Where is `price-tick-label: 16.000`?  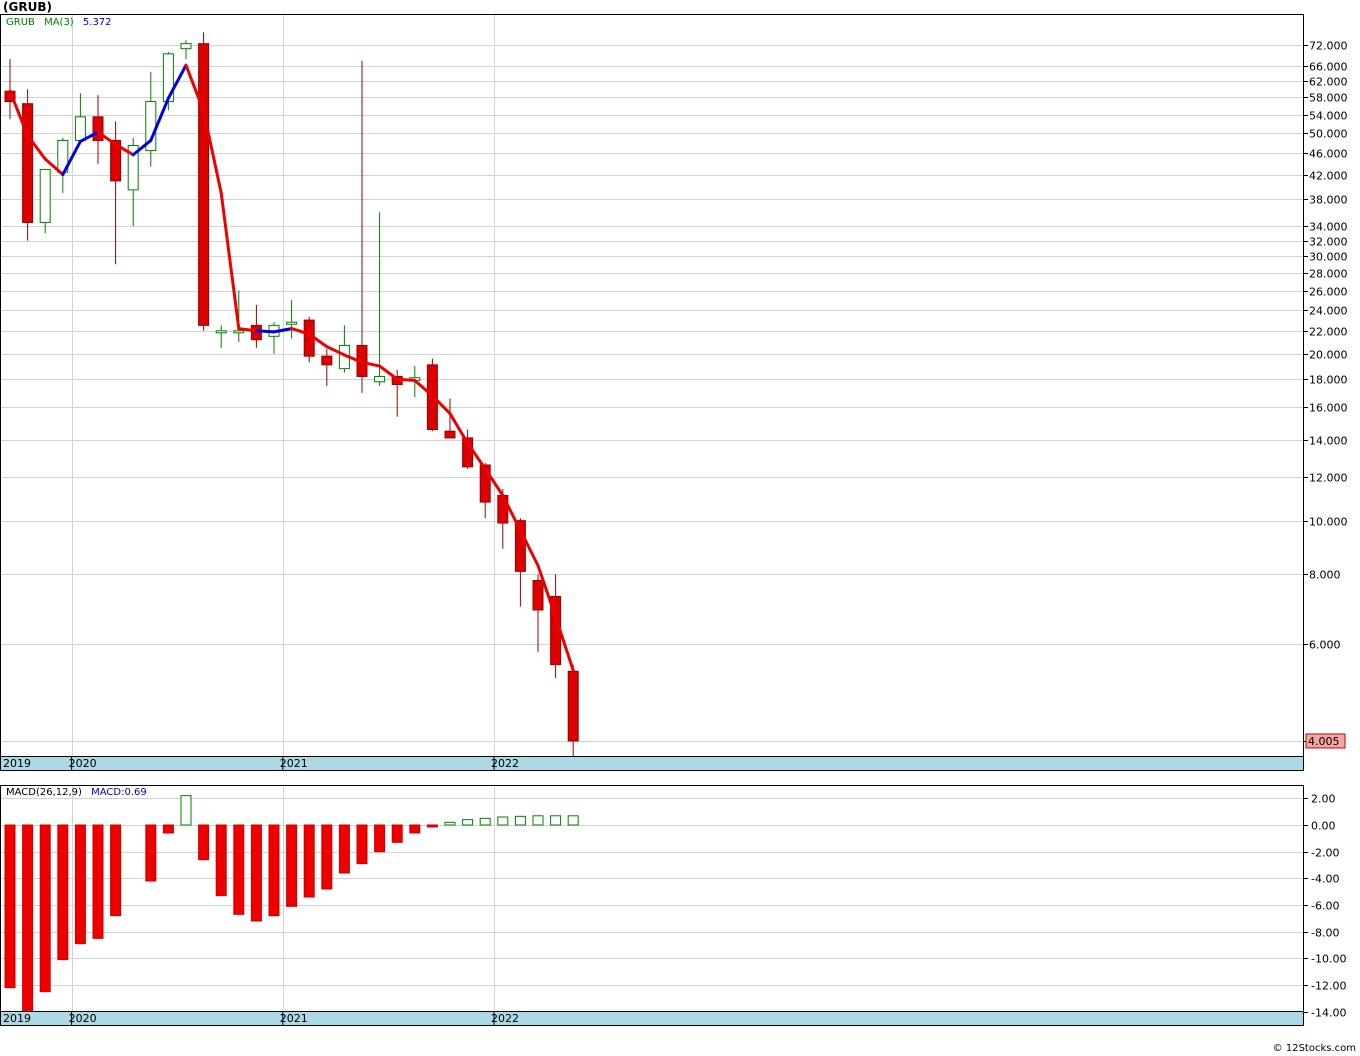
price-tick-label: 16.000 is located at coordinates (1328, 408).